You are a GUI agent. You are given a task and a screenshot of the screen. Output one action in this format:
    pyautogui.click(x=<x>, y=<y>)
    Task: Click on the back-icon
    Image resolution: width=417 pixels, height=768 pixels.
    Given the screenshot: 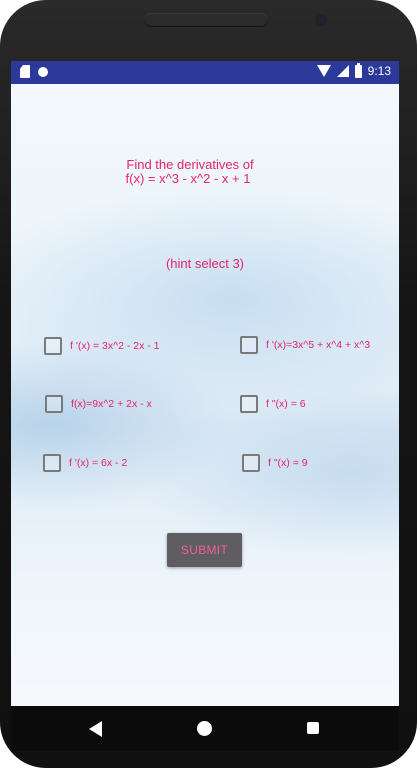 What is the action you would take?
    pyautogui.click(x=95, y=729)
    